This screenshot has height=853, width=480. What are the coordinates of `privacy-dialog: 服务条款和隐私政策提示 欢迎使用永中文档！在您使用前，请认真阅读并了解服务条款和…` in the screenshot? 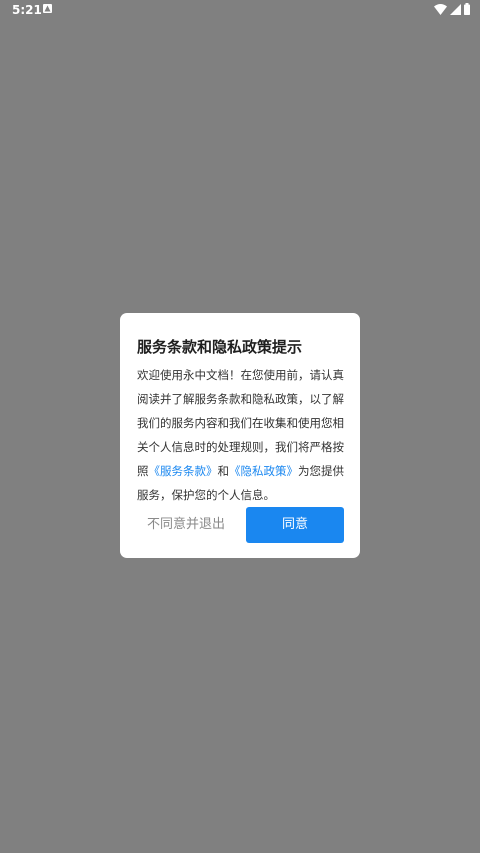 It's located at (240, 435).